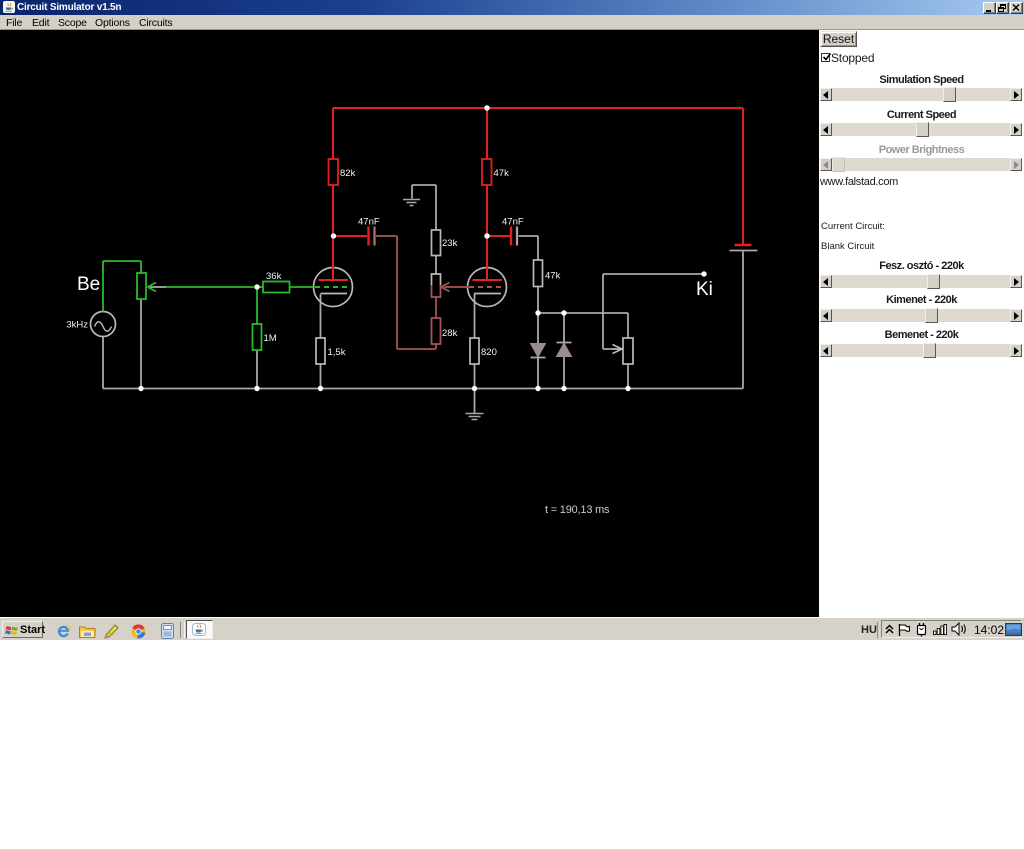  I want to click on svg-text: 28k, so click(450, 333).